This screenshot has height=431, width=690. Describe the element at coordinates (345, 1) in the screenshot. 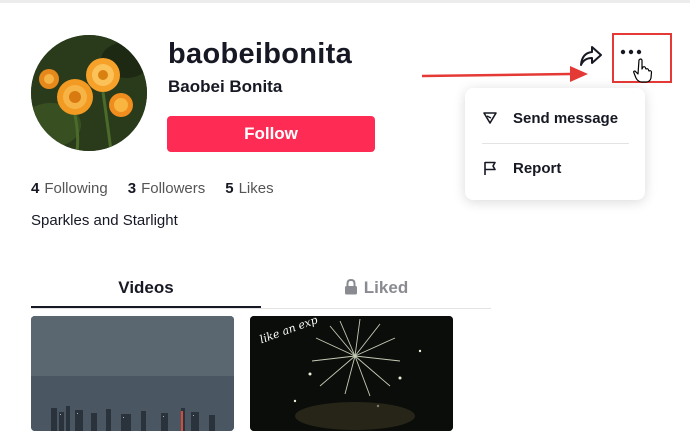

I see `top-divider` at that location.